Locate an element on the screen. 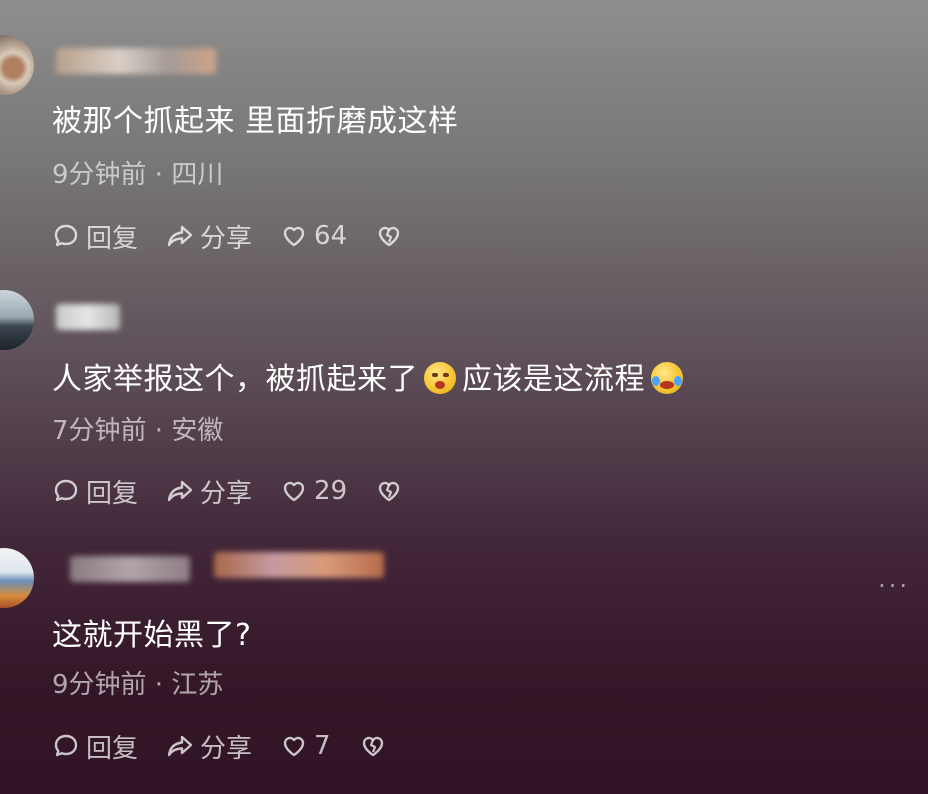 Image resolution: width=928 pixels, height=794 pixels. like-button: 64 is located at coordinates (313, 236).